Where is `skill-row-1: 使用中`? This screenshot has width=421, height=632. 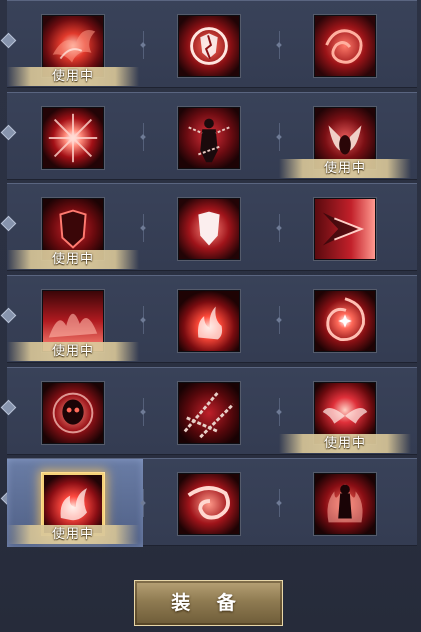
skill-row-1: 使用中 is located at coordinates (208, 44).